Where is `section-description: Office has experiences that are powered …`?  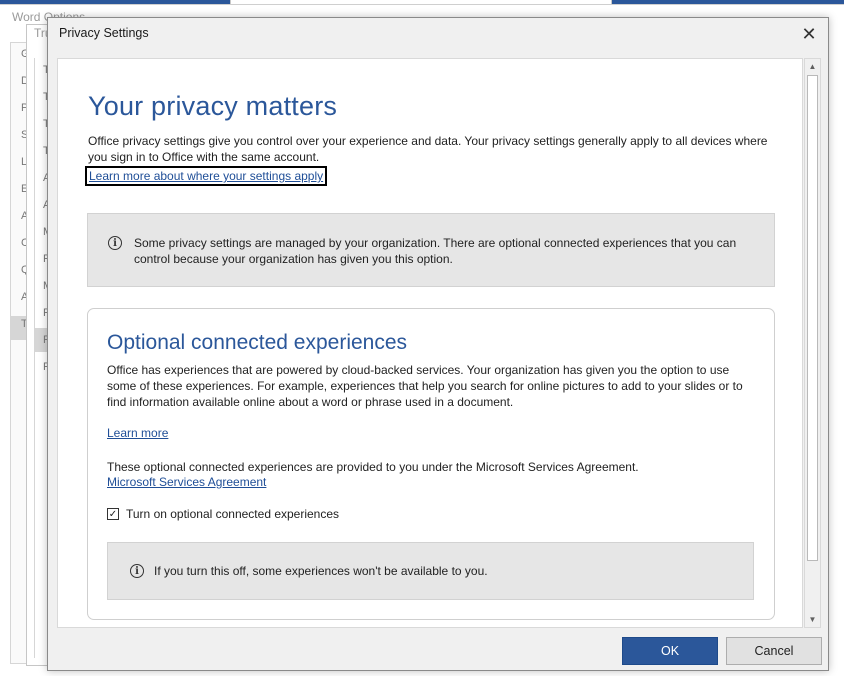
section-description: Office has experiences that are powered … is located at coordinates (425, 386).